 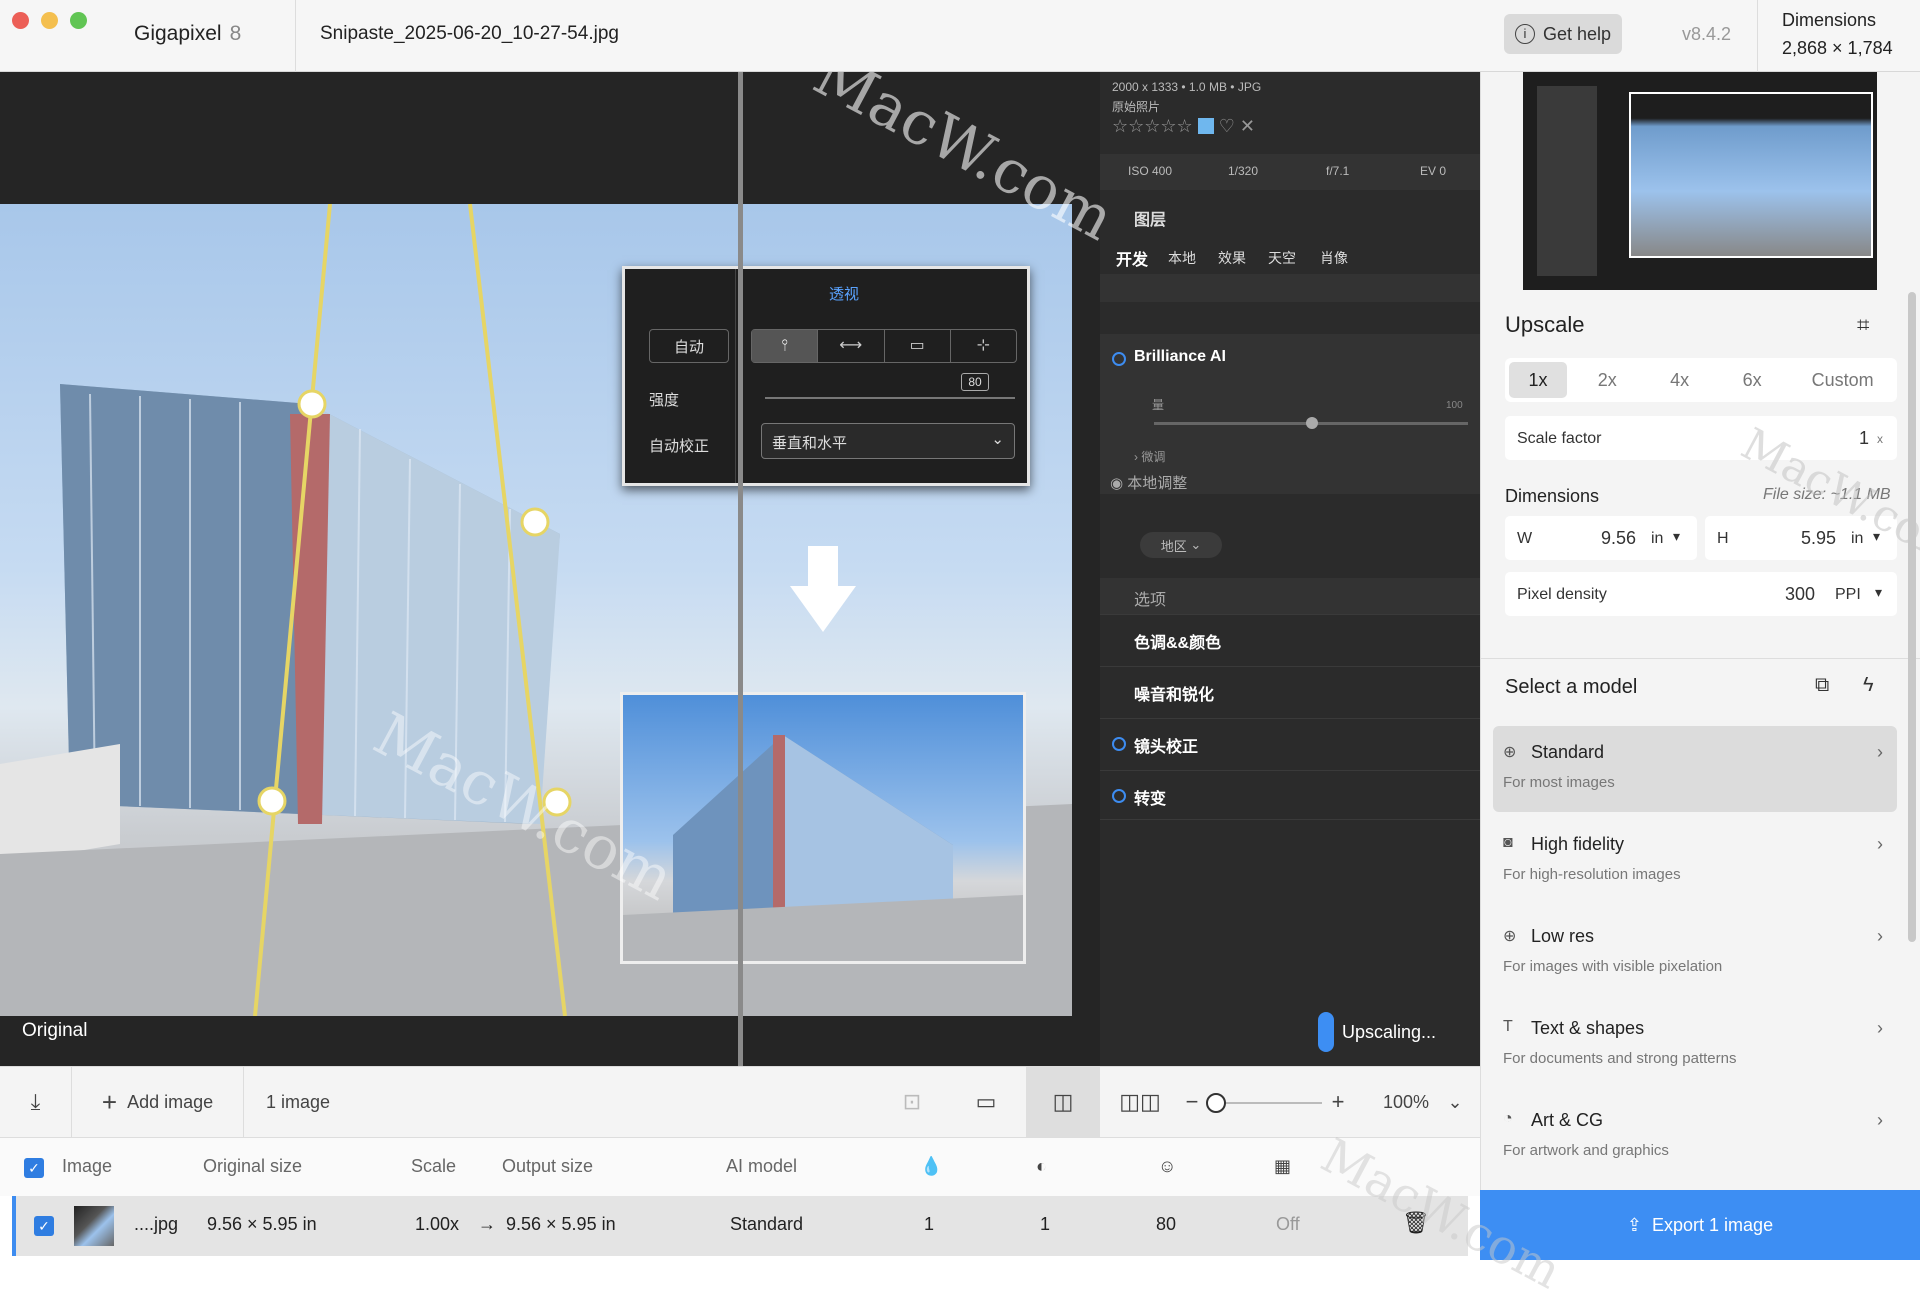 I want to click on header-scale: Scale, so click(x=434, y=1166).